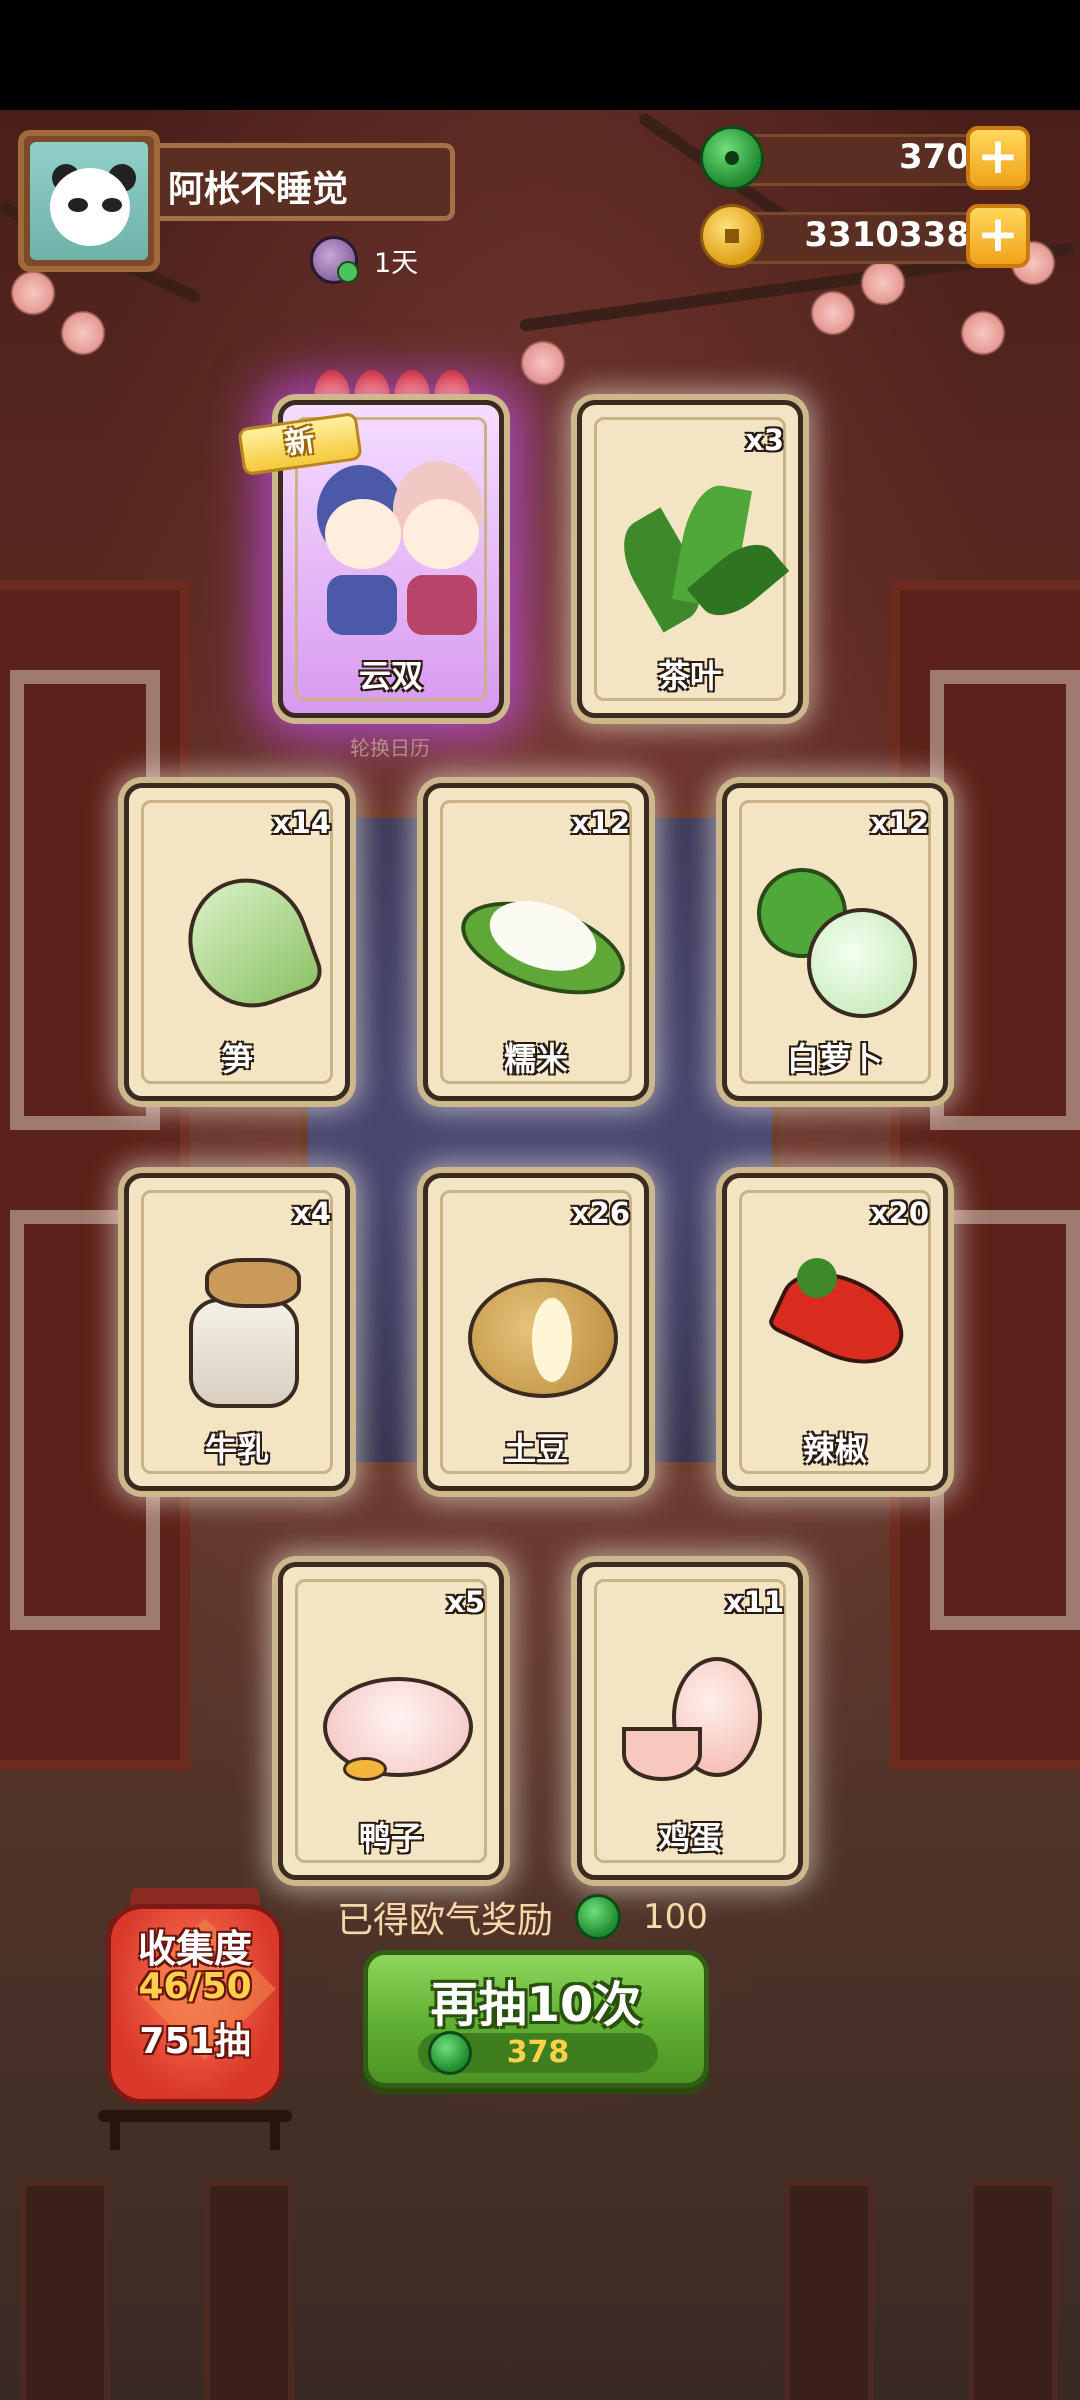 The width and height of the screenshot is (1080, 2400). What do you see at coordinates (998, 158) in the screenshot?
I see `add-jade-button: +` at bounding box center [998, 158].